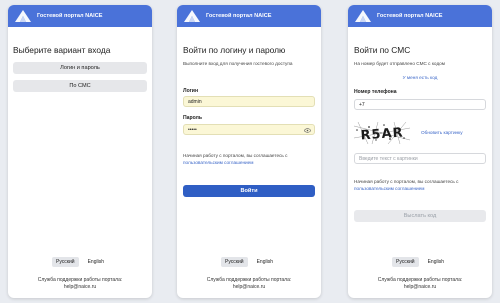 Image resolution: width=500 pixels, height=303 pixels. I want to click on page-title: Выберите вариант входа, so click(62, 50).